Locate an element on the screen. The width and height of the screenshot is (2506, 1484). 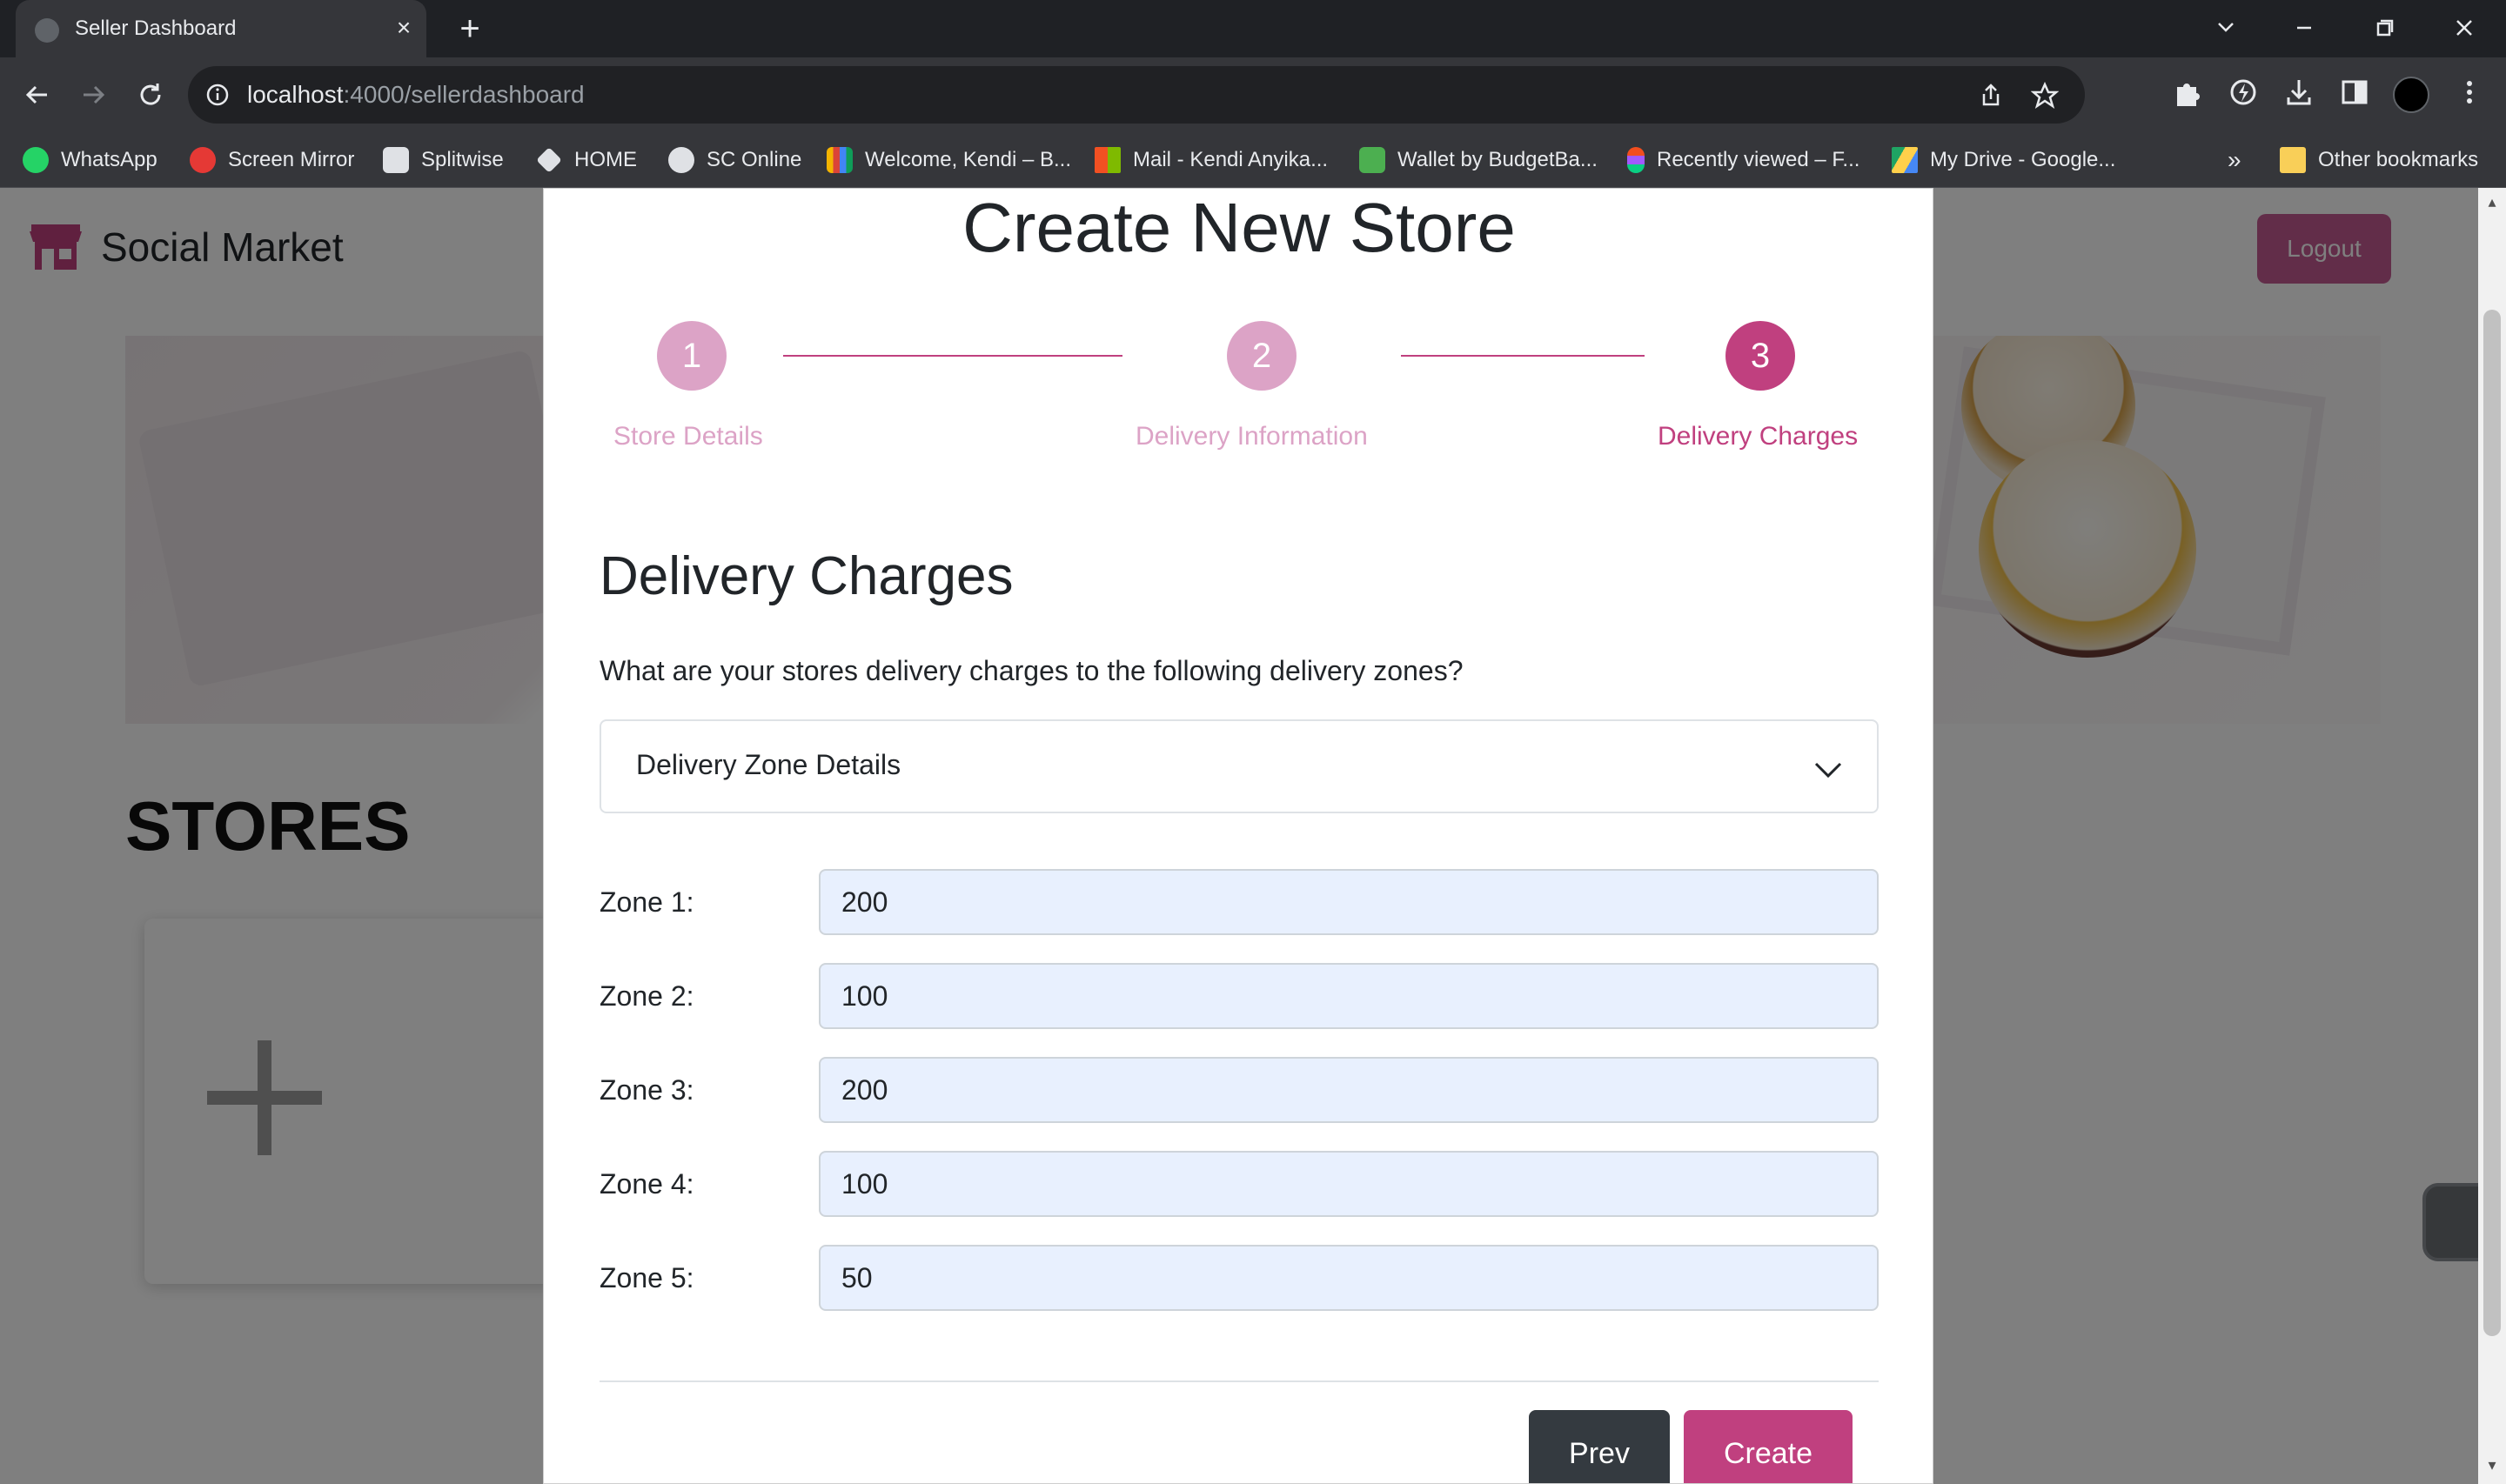
step-1-label: Store Details is located at coordinates (688, 436).